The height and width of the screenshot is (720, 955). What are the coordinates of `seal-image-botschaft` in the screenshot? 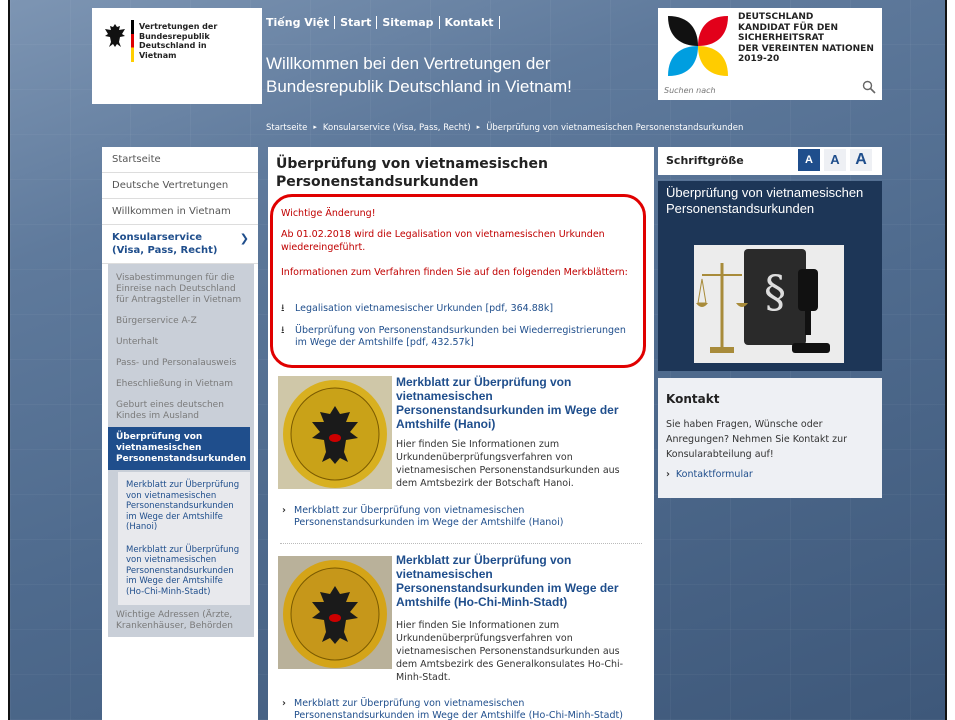 It's located at (335, 432).